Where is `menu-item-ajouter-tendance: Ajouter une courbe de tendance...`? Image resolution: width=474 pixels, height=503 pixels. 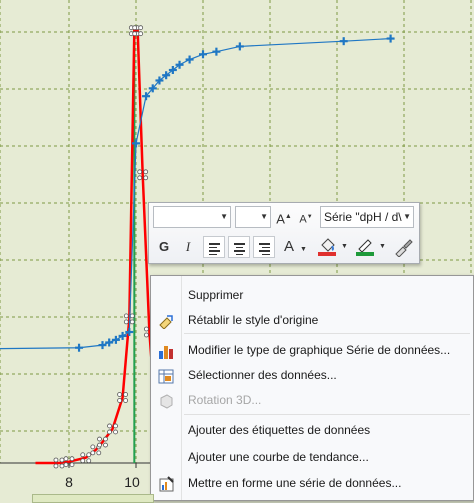 menu-item-ajouter-tendance: Ajouter une courbe de tendance... is located at coordinates (312, 458).